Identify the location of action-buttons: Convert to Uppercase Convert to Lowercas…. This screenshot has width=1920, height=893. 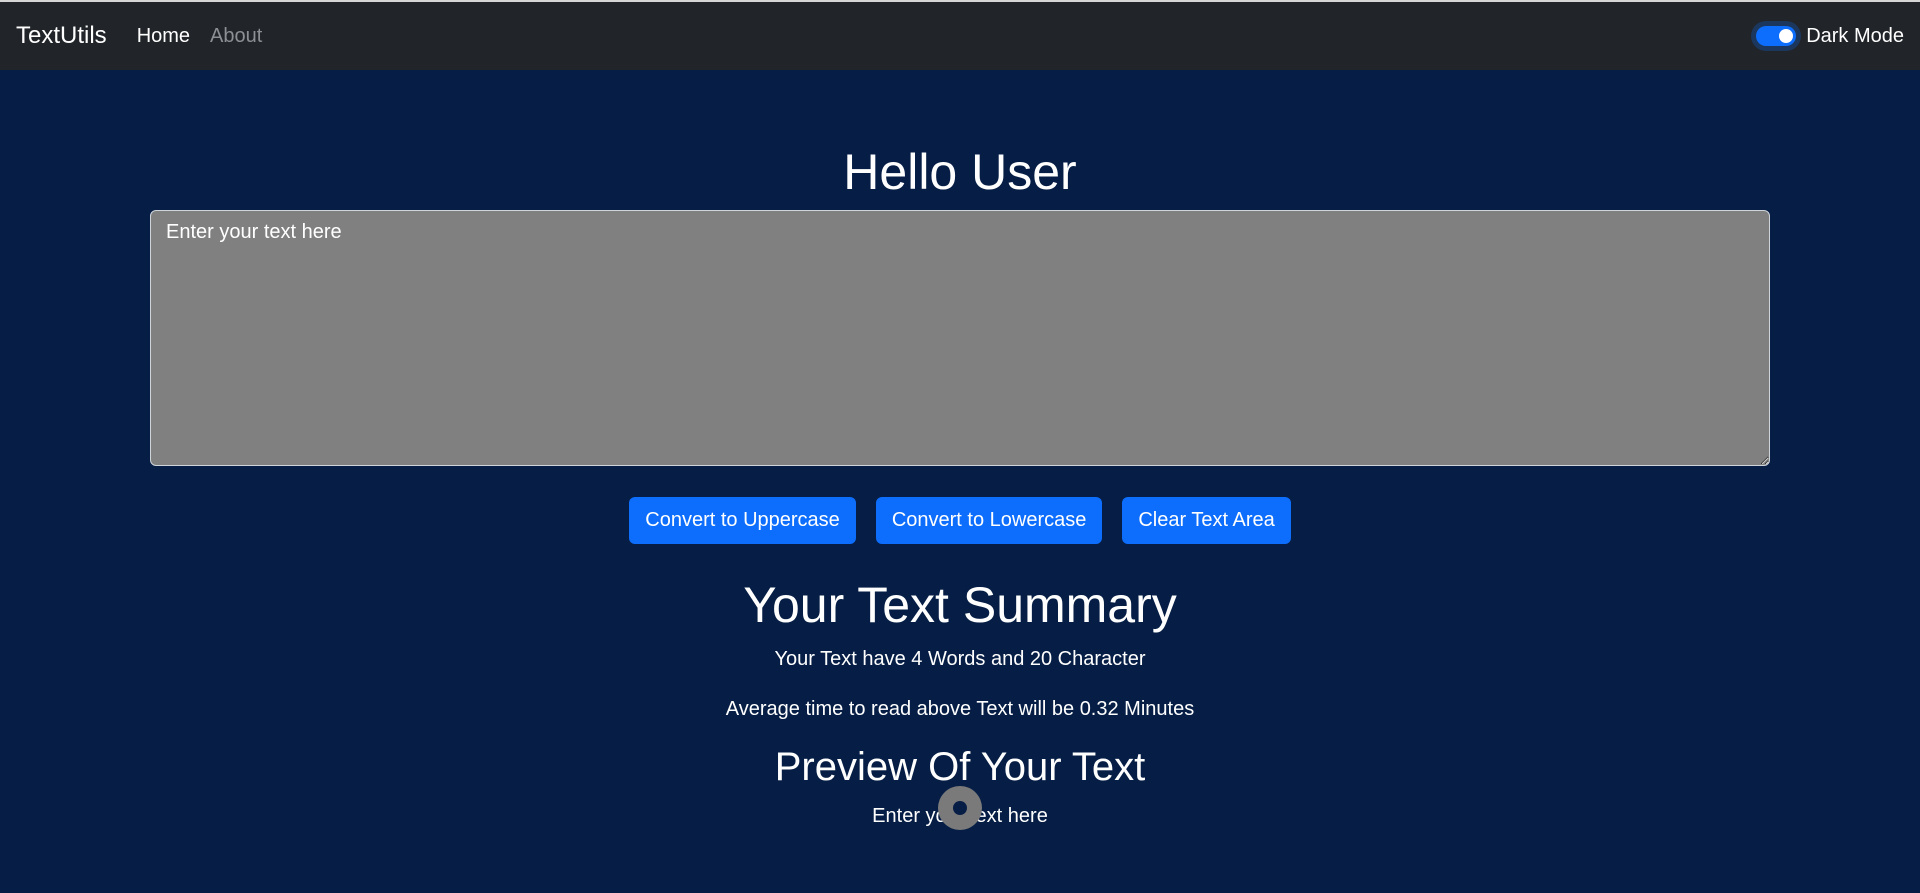
(960, 520).